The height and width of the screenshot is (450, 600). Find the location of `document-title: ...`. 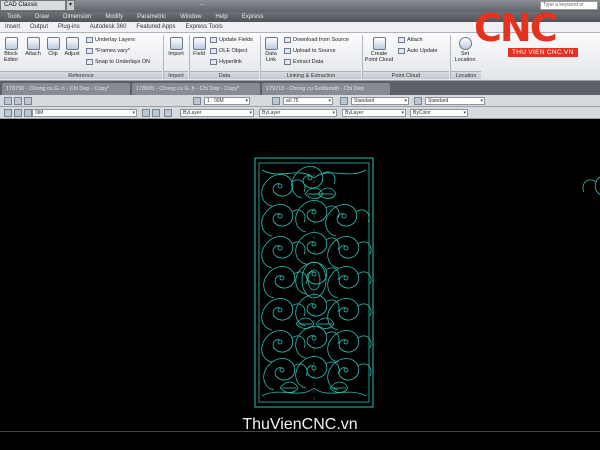

document-title: ... is located at coordinates (203, 4).